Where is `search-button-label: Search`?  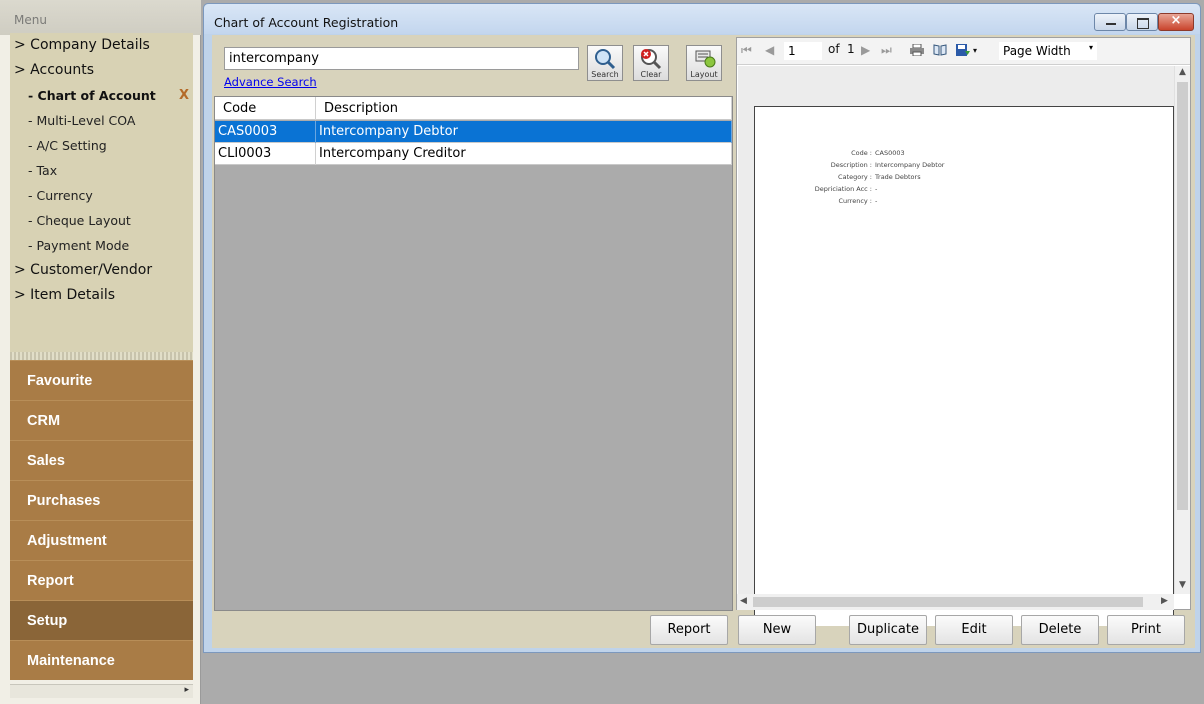 search-button-label: Search is located at coordinates (605, 74).